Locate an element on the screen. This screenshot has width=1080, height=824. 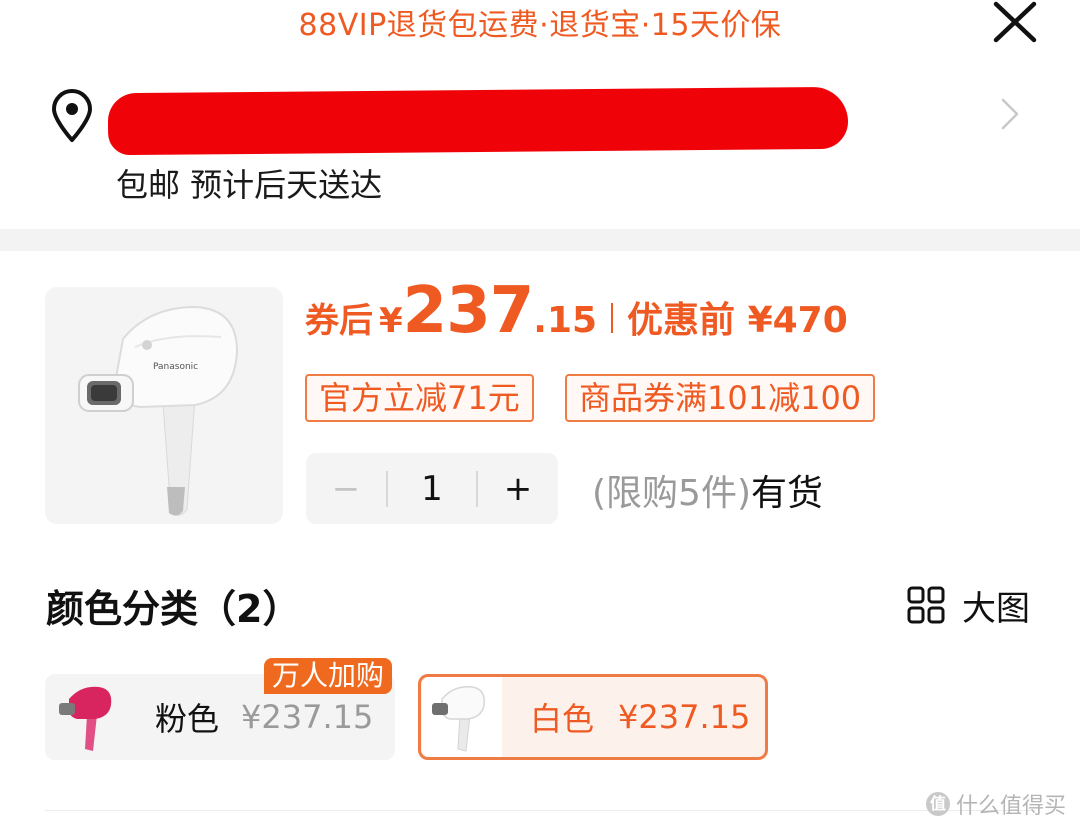
site-watermark: 值 什么值得买 is located at coordinates (995, 804).